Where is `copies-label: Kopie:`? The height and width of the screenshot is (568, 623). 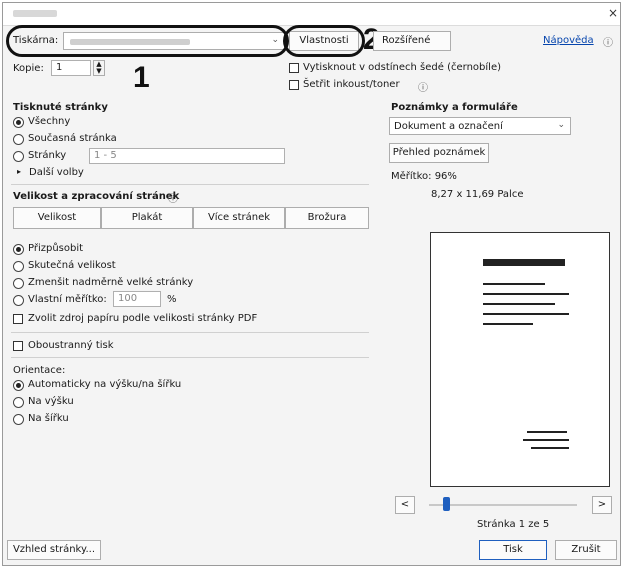
copies-label: Kopie: is located at coordinates (28, 68).